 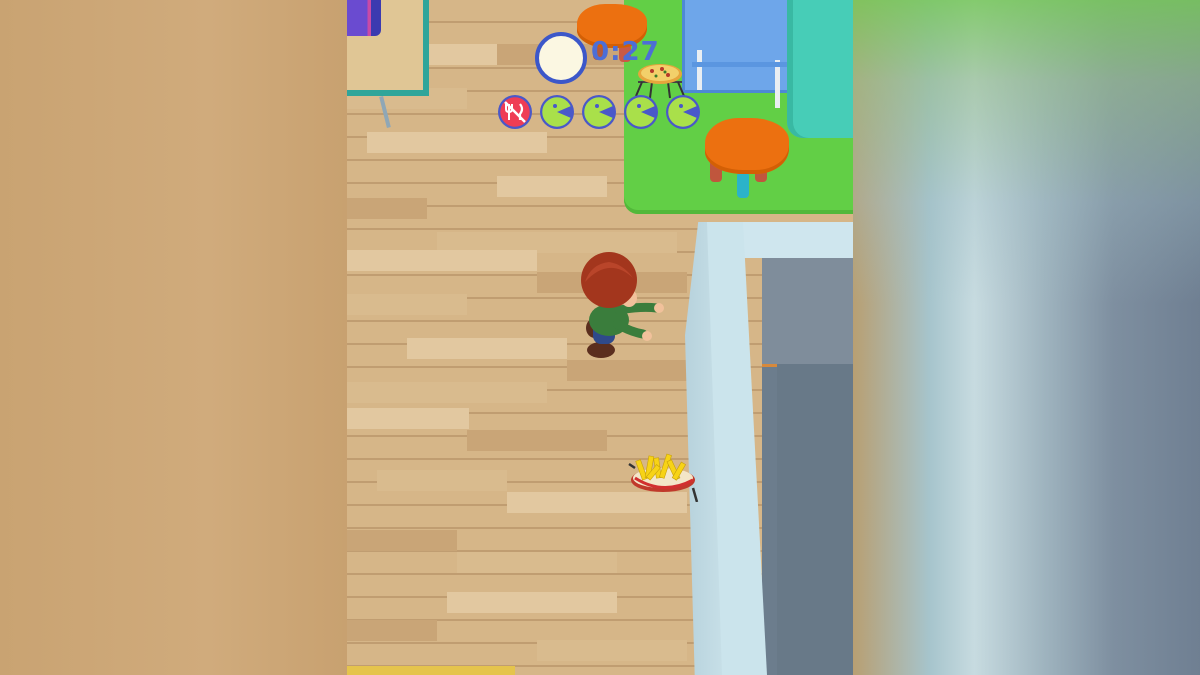 What do you see at coordinates (747, 146) in the screenshot?
I see `orange-stool` at bounding box center [747, 146].